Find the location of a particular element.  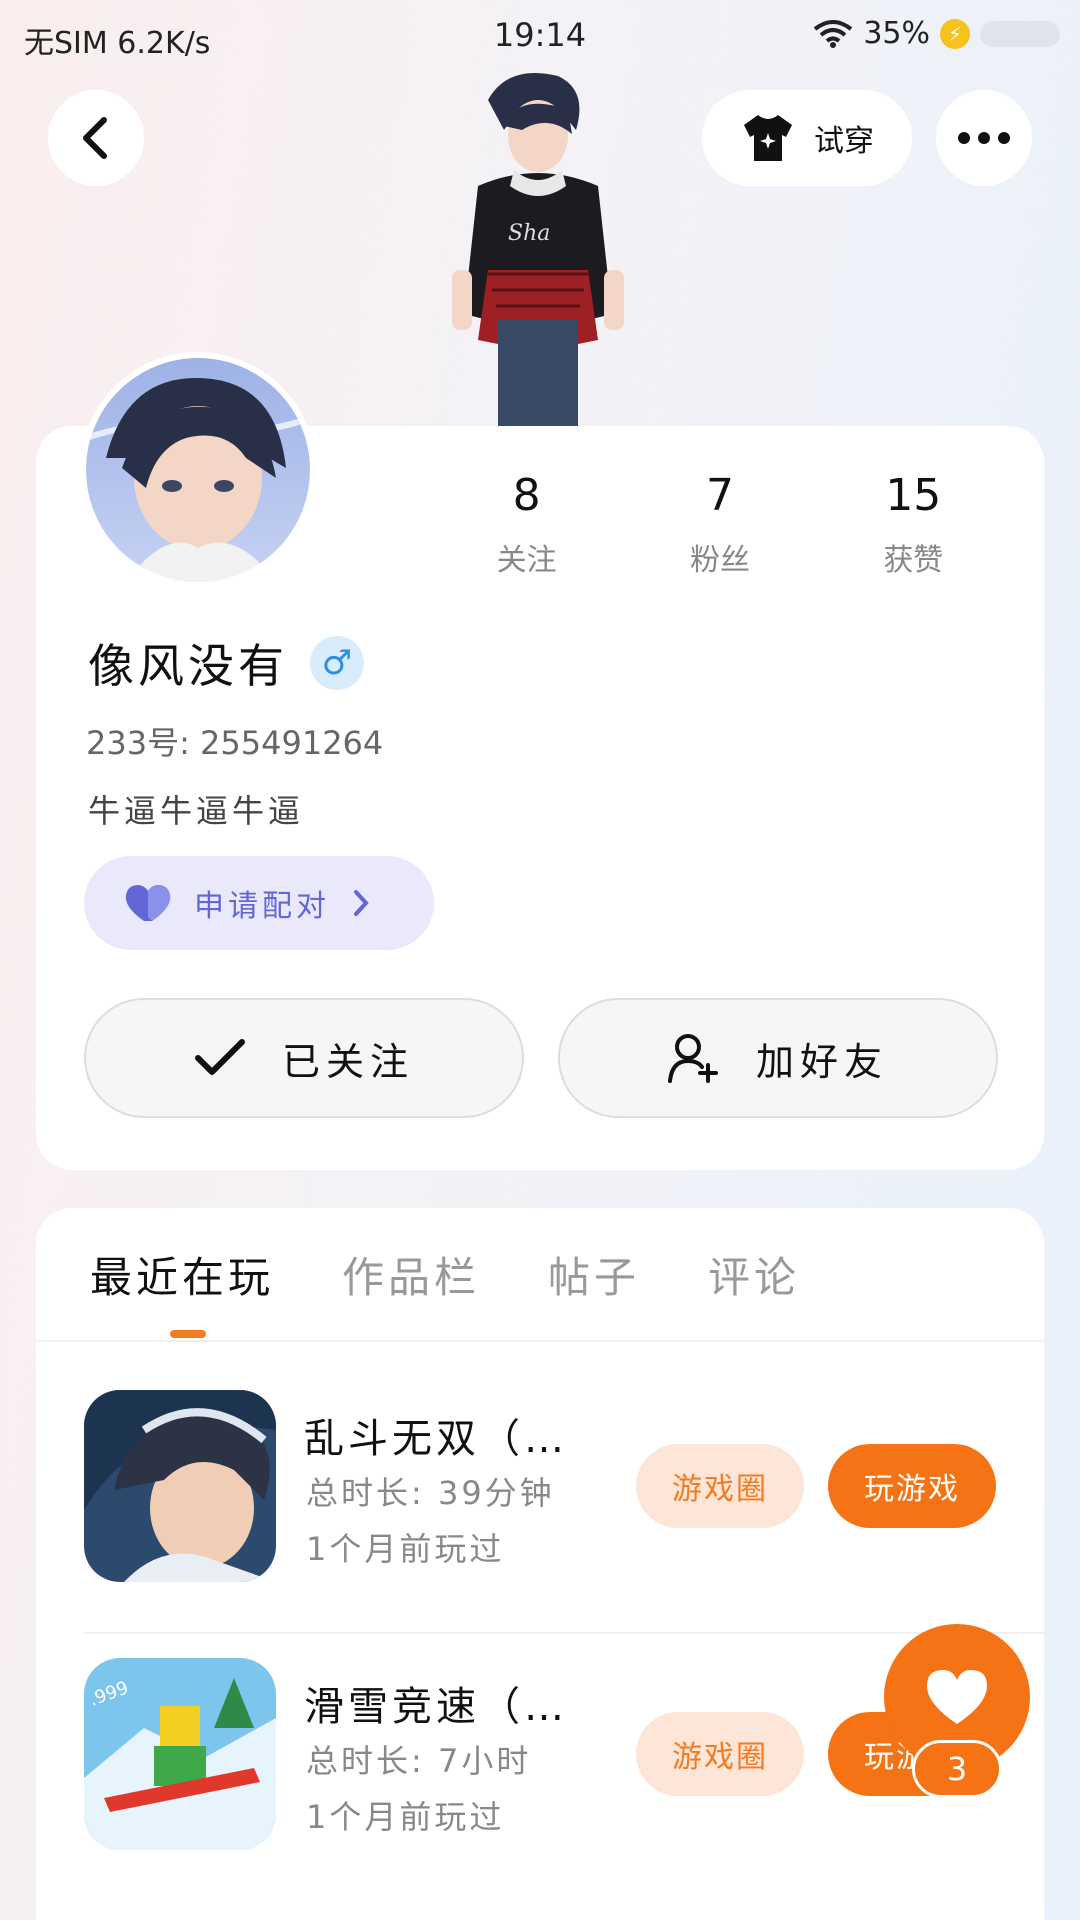

game-cover-image is located at coordinates (180, 1486).